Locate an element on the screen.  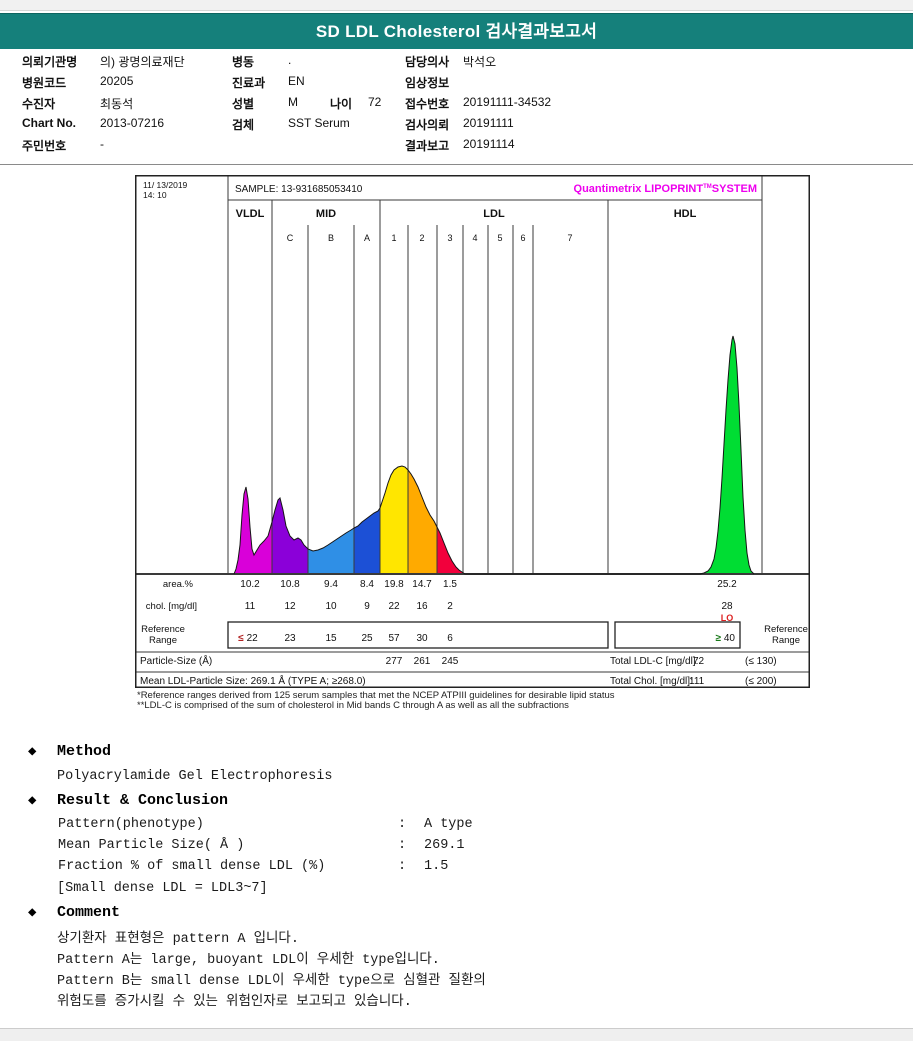
diamond-icon: ◆ is located at coordinates (32, 752).